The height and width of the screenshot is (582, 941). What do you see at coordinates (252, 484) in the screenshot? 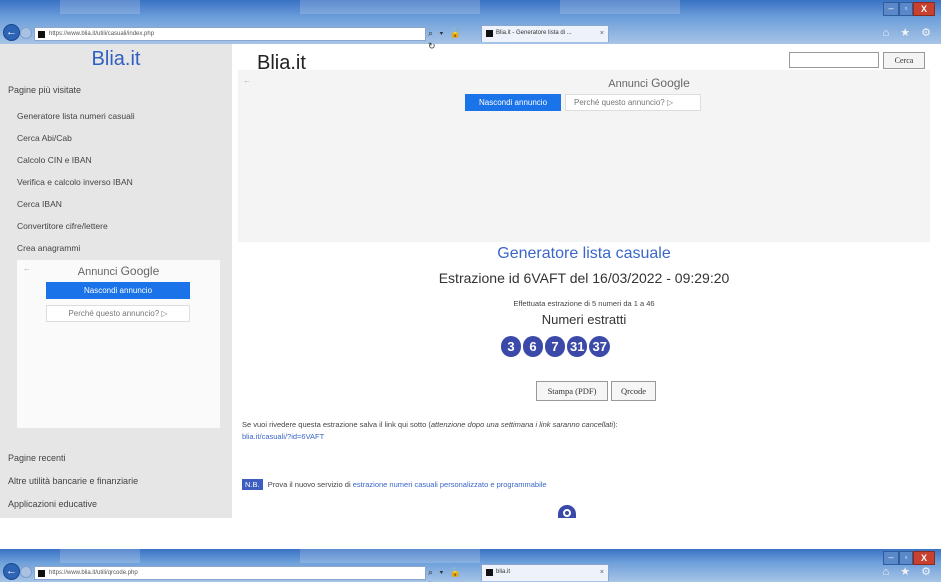
I see `nb-badge: N.B.` at bounding box center [252, 484].